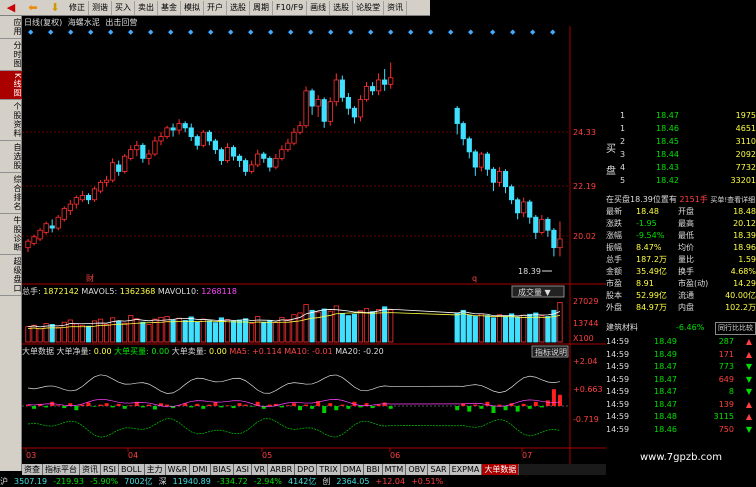 Image resolution: width=756 pixels, height=487 pixels. Describe the element at coordinates (681, 328) in the screenshot. I see `sector-row: 建筑材料 -6.46% 同行比比较` at that location.